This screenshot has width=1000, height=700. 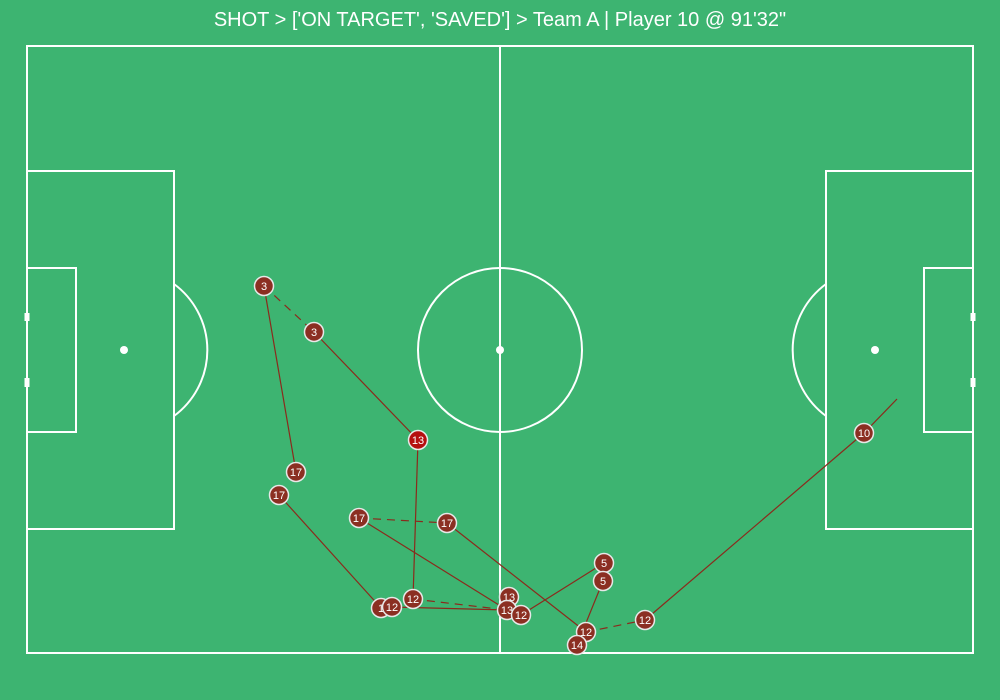 What do you see at coordinates (875, 350) in the screenshot?
I see `right-penalty-spot` at bounding box center [875, 350].